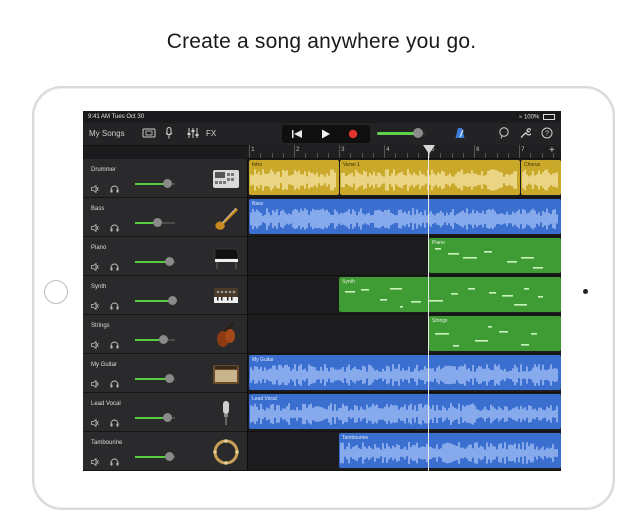  Describe the element at coordinates (495, 333) in the screenshot. I see `region-strings: Strings` at that location.